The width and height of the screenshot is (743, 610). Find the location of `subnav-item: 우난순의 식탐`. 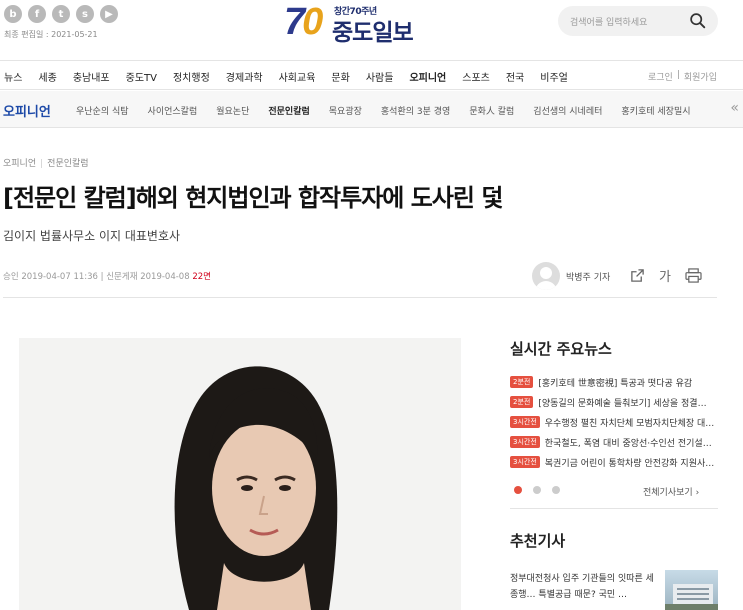

subnav-item: 우난순의 식탐 is located at coordinates (102, 110).